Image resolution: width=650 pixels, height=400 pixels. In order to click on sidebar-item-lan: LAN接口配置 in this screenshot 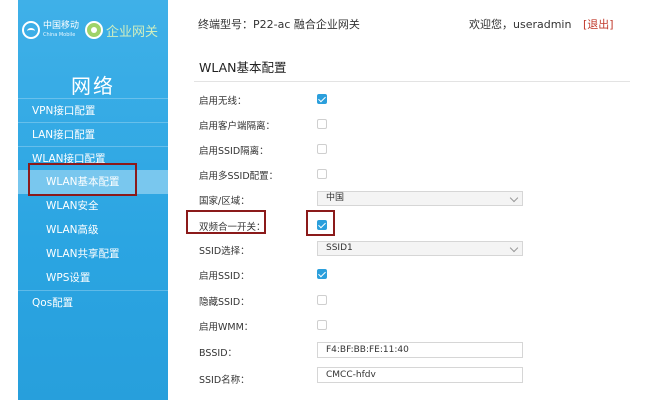, I will do `click(93, 134)`.